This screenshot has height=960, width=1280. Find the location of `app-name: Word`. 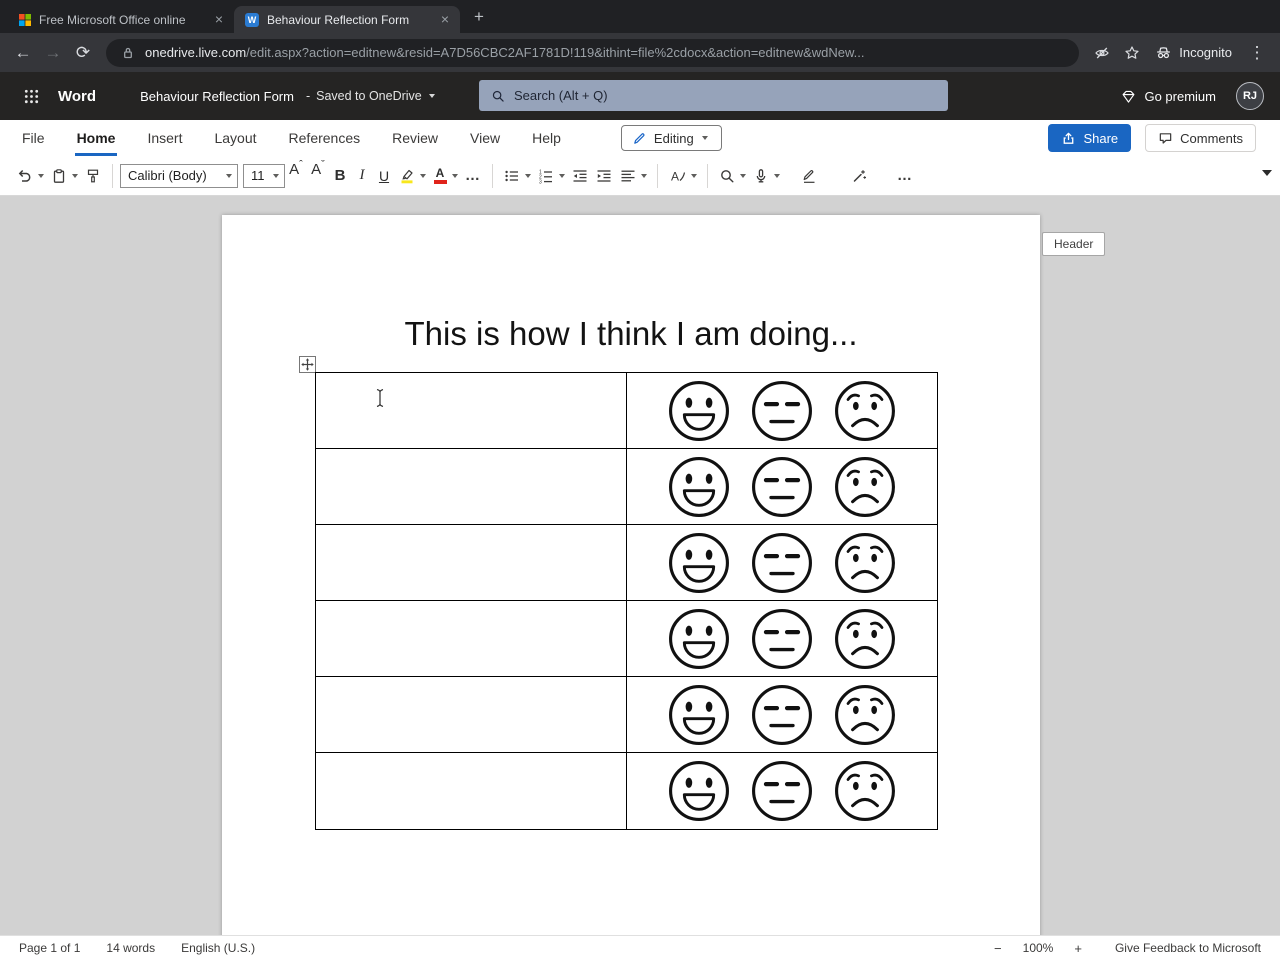

app-name: Word is located at coordinates (77, 96).